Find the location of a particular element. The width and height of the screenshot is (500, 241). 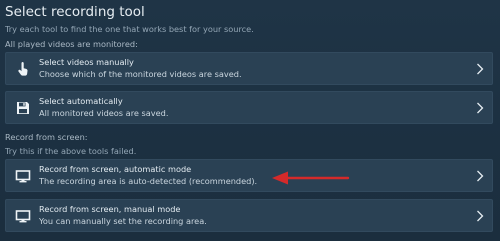

screen-section-label: Record from screen: is located at coordinates (46, 137).